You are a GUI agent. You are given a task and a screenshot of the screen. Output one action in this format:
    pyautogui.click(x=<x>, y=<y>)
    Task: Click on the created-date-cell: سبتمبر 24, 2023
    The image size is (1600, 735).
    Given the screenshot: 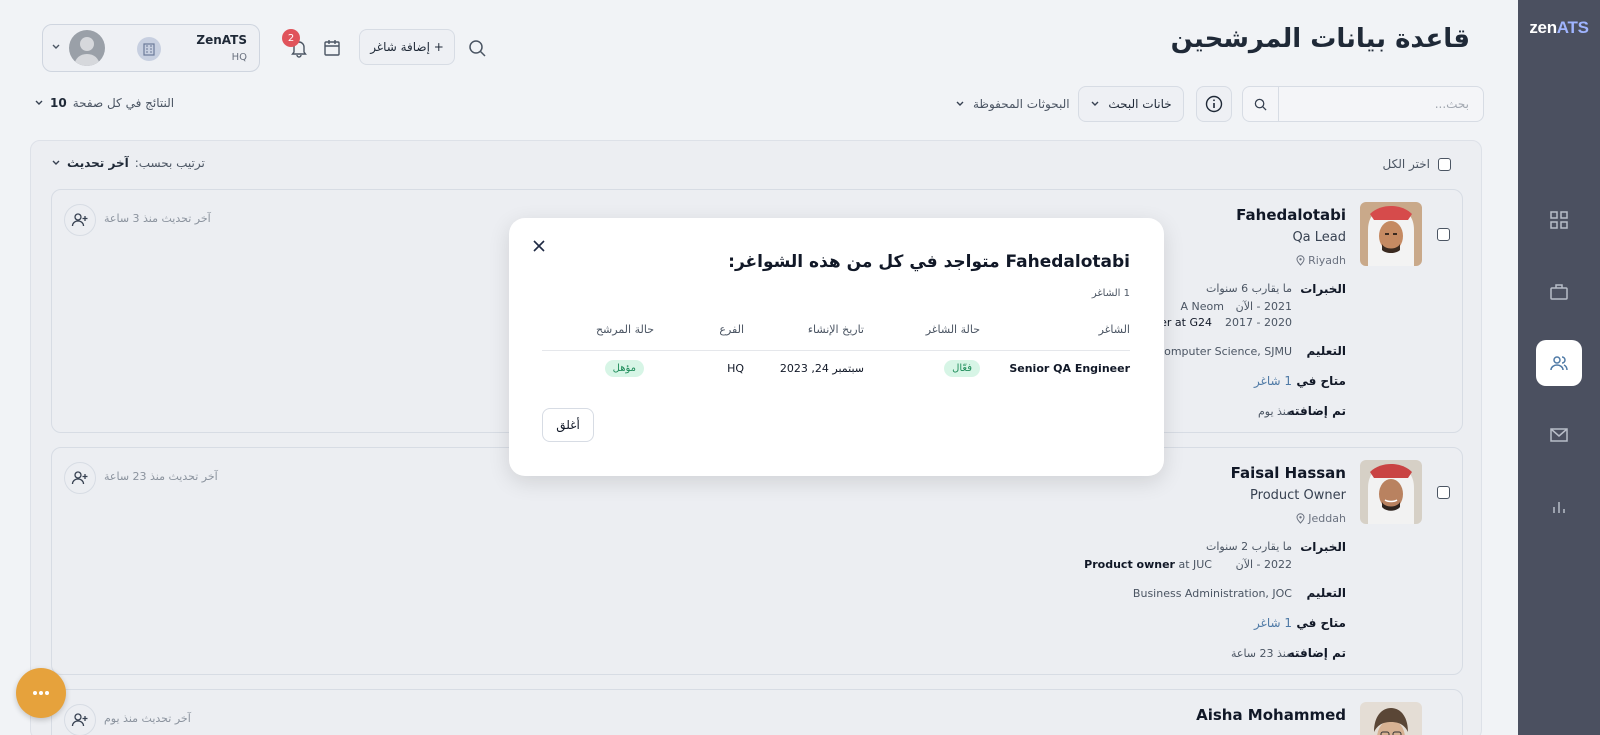 What is the action you would take?
    pyautogui.click(x=821, y=368)
    